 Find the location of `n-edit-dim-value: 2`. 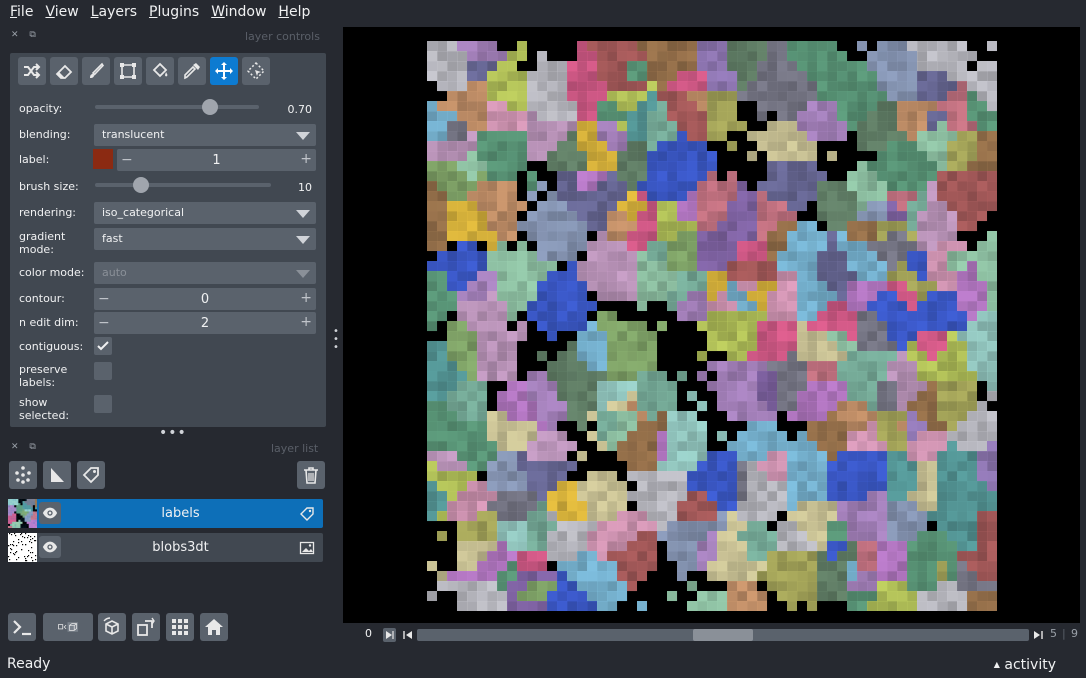

n-edit-dim-value: 2 is located at coordinates (205, 323).